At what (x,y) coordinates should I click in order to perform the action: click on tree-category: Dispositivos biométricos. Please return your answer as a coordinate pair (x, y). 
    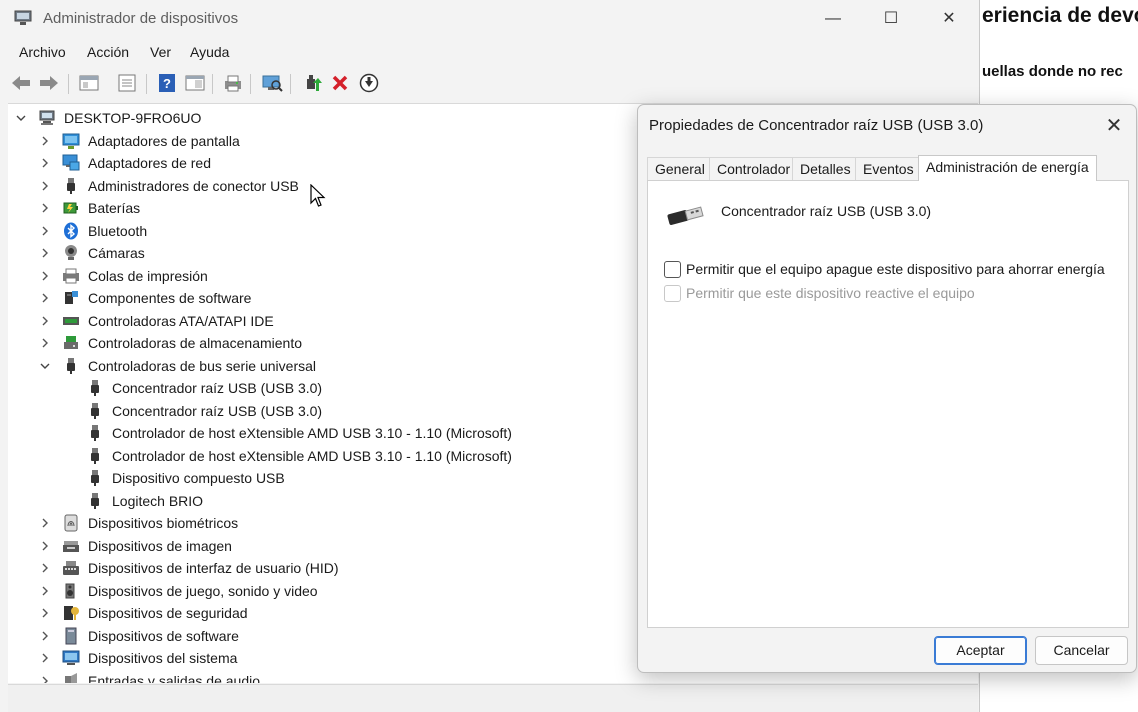
    Looking at the image, I should click on (138, 523).